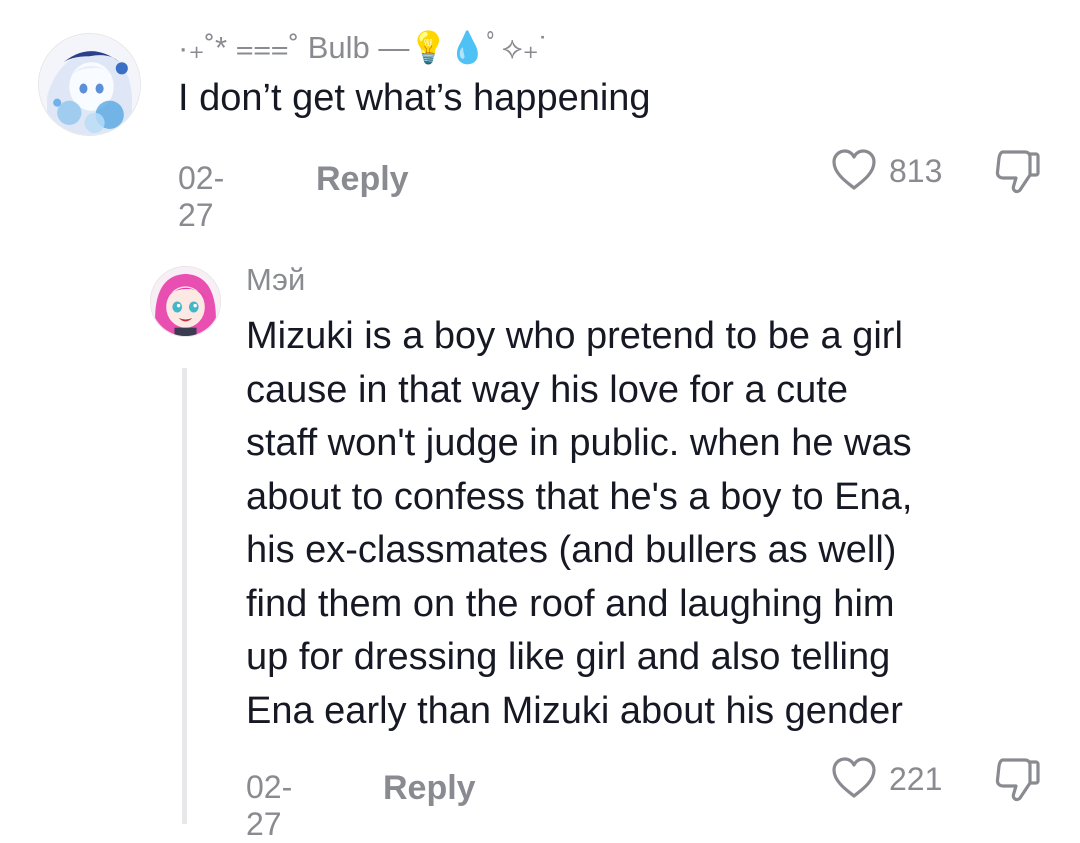 The width and height of the screenshot is (1080, 843). What do you see at coordinates (363, 44) in the screenshot?
I see `comment-username: ·₊˚* ⩶˚ Bulb —💡💧ﾟ⟡₊˙` at bounding box center [363, 44].